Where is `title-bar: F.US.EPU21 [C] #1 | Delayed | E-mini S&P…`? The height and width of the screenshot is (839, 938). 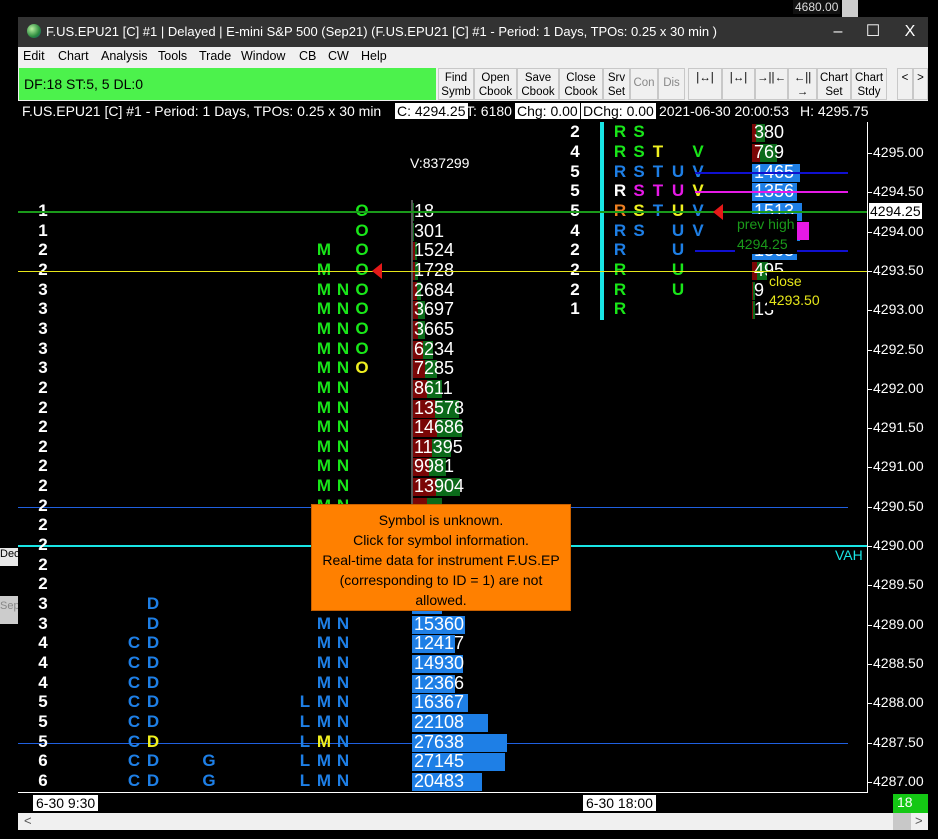
title-bar: F.US.EPU21 [C] #1 | Delayed | E-mini S&P… is located at coordinates (473, 32).